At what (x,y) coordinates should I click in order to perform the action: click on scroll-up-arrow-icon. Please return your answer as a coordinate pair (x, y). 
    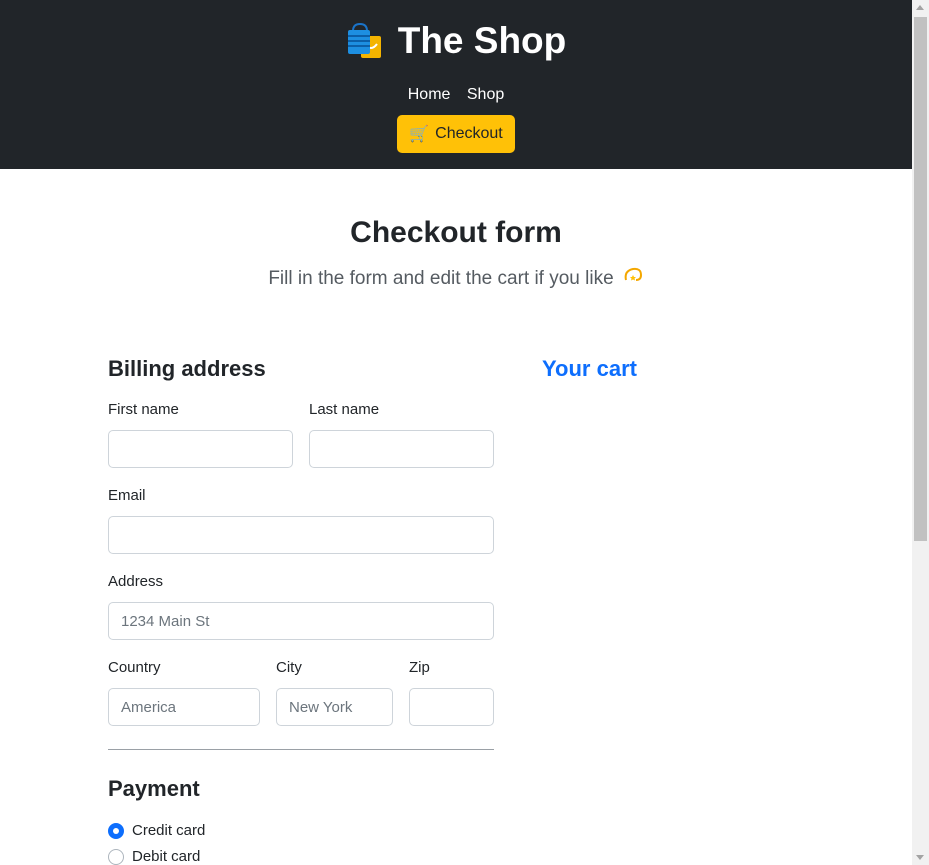
    Looking at the image, I should click on (920, 7).